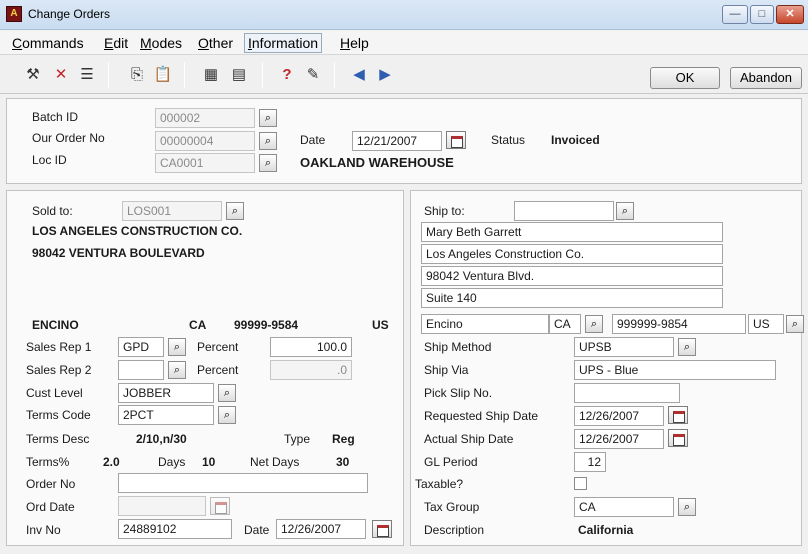 The height and width of the screenshot is (554, 808). Describe the element at coordinates (572, 254) in the screenshot. I see `ship-to-line2: Los Angeles Construction Co.` at that location.